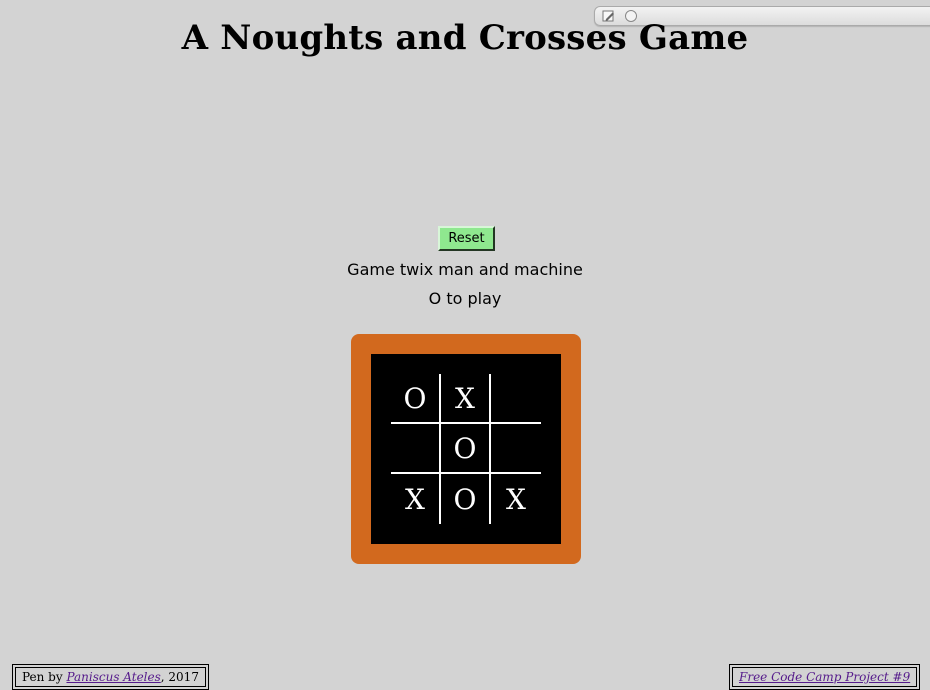 The height and width of the screenshot is (690, 930). What do you see at coordinates (179, 677) in the screenshot?
I see `credit-suffix: , 2017` at bounding box center [179, 677].